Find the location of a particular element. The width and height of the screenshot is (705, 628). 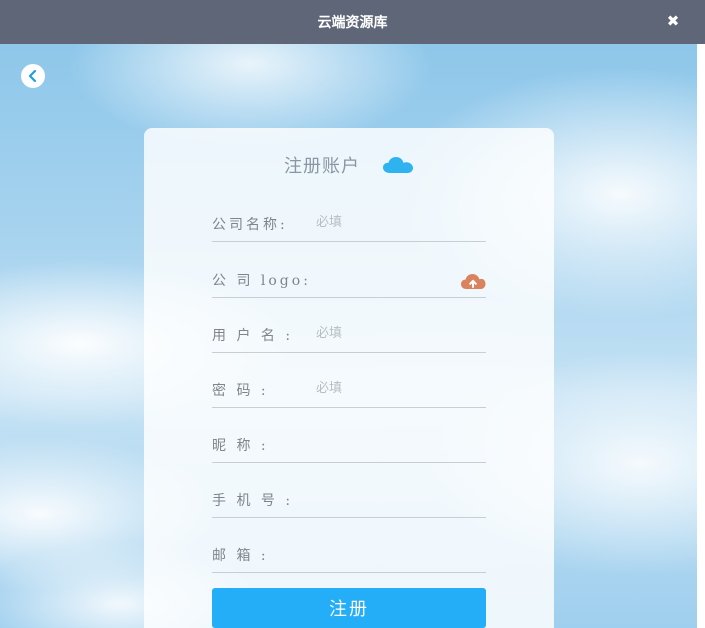

field-label: 用 户 名 : is located at coordinates (253, 336).